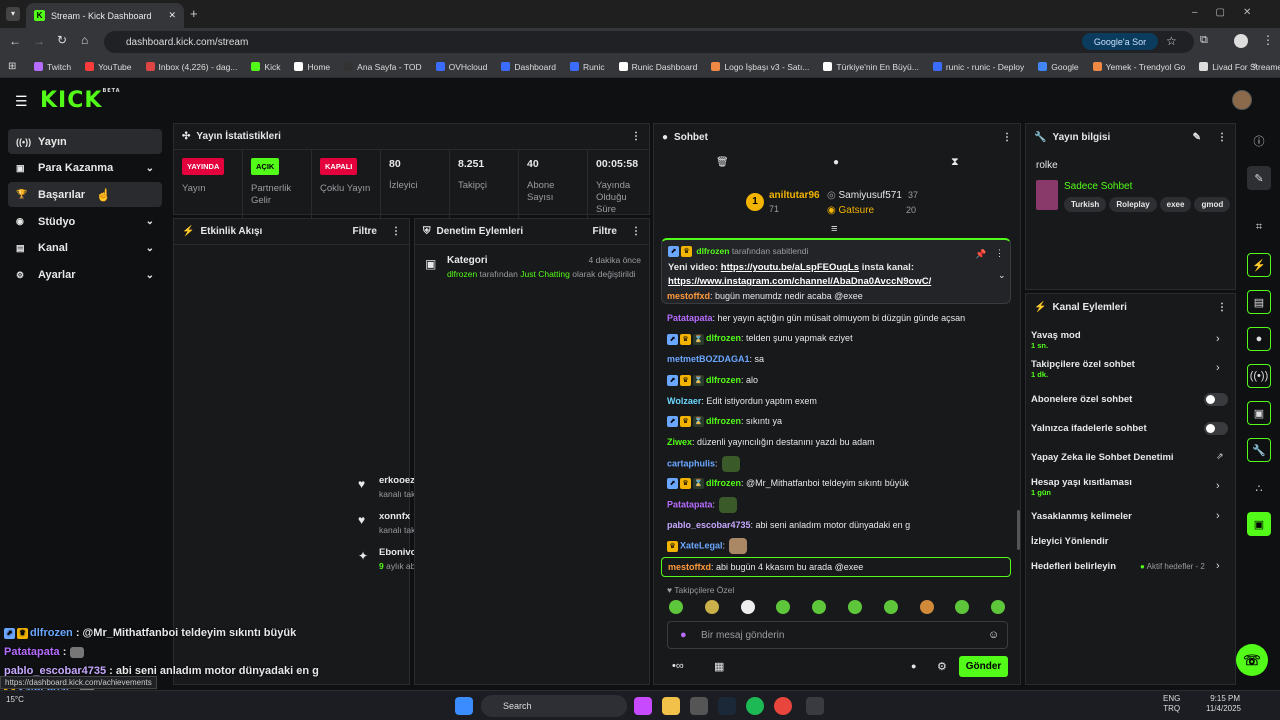  What do you see at coordinates (396, 231) in the screenshot?
I see `activity-more-icon: ⋮` at bounding box center [396, 231].